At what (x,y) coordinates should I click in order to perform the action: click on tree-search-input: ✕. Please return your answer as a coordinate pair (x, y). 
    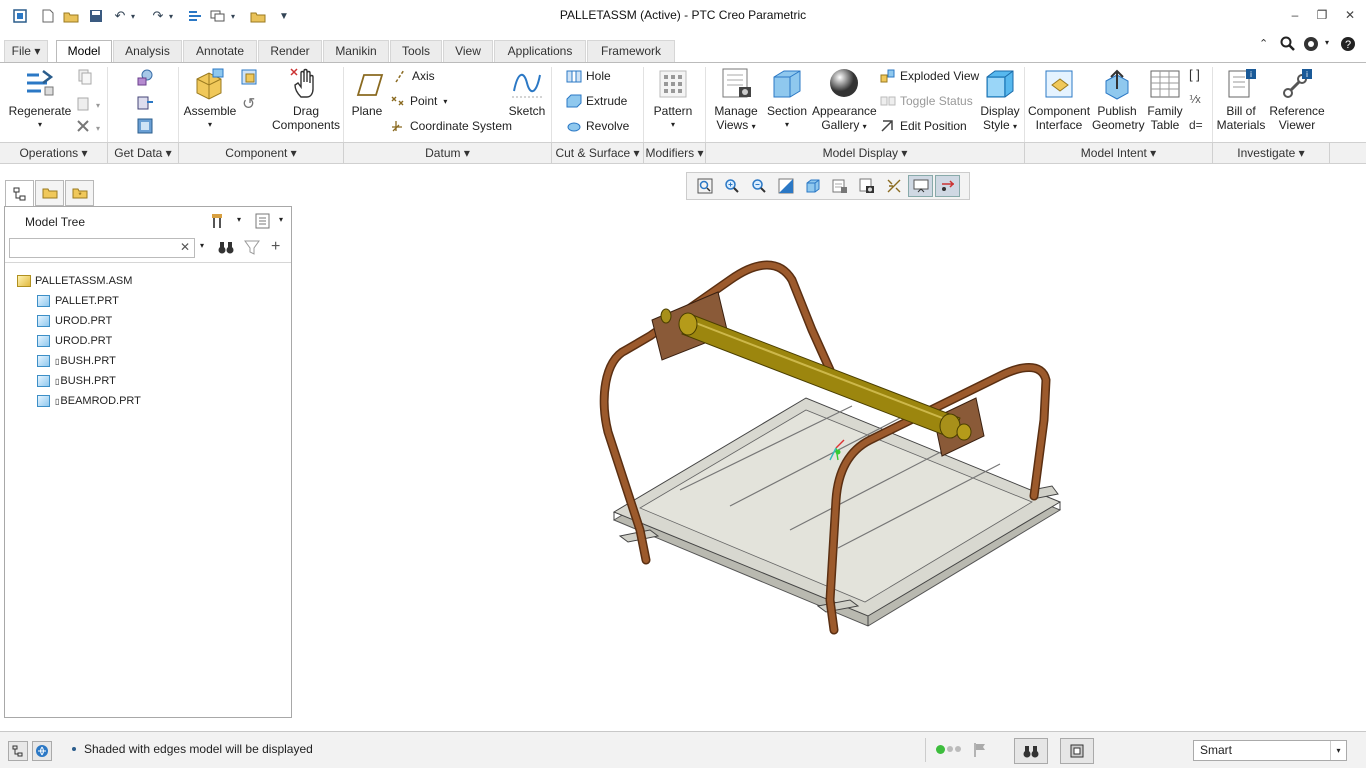
    Looking at the image, I should click on (102, 248).